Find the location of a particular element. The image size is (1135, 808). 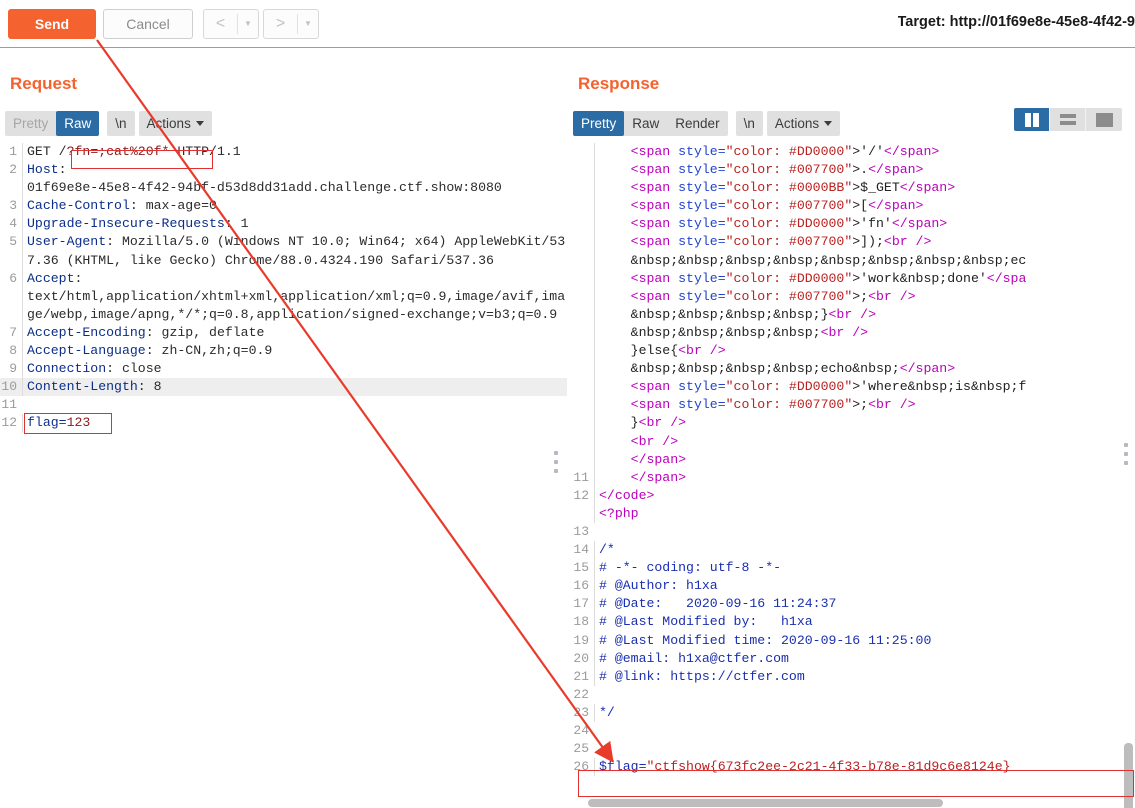

code-token: >; is located at coordinates (860, 296).